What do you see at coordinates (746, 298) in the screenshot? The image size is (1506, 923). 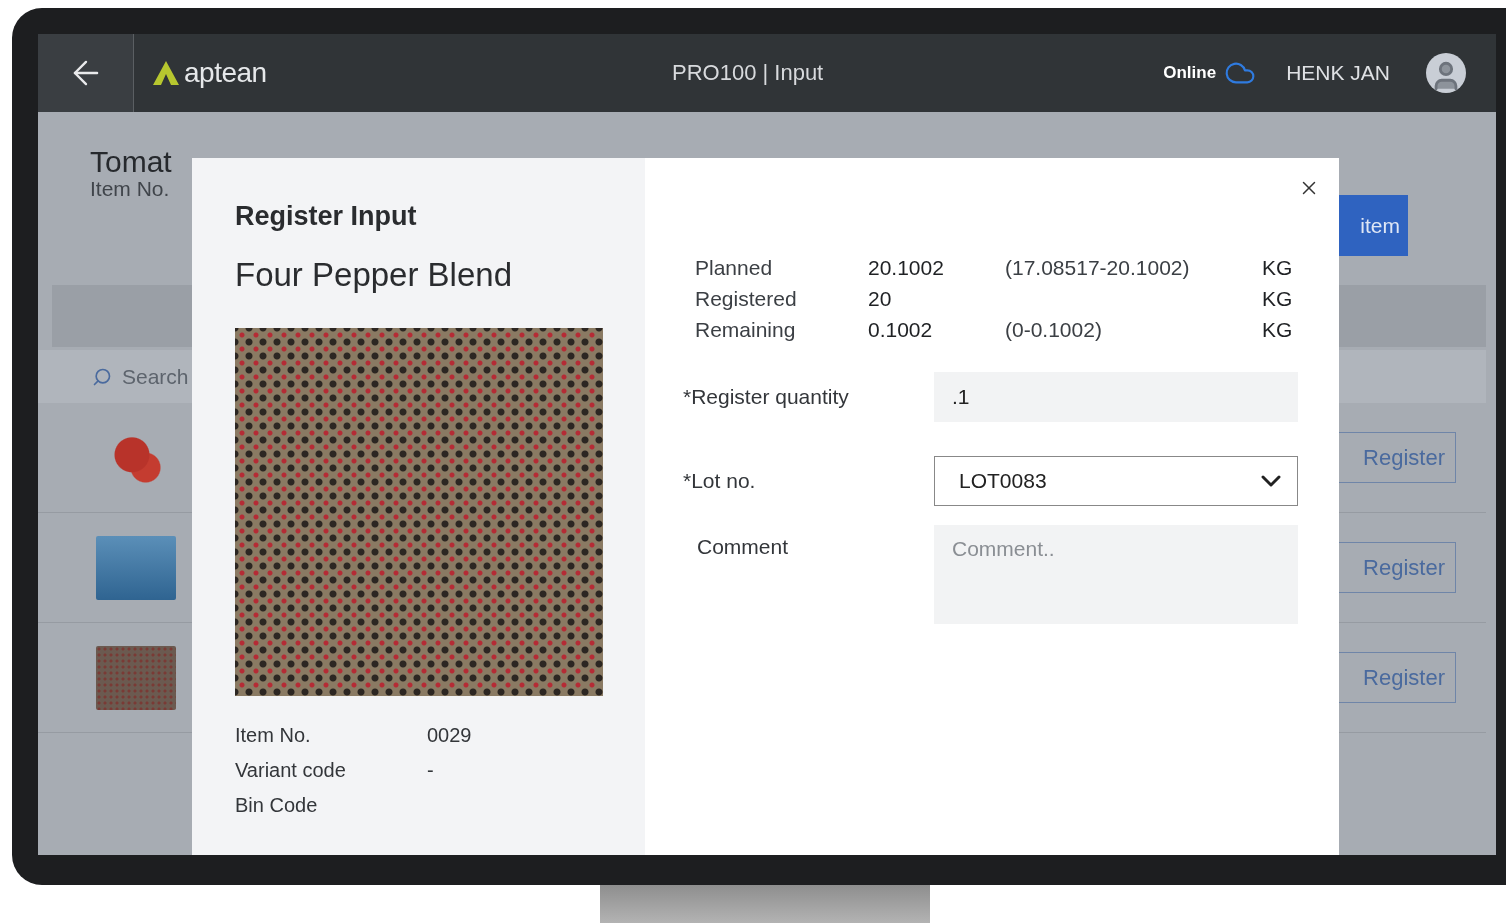 I see `quantity-label: Registered` at bounding box center [746, 298].